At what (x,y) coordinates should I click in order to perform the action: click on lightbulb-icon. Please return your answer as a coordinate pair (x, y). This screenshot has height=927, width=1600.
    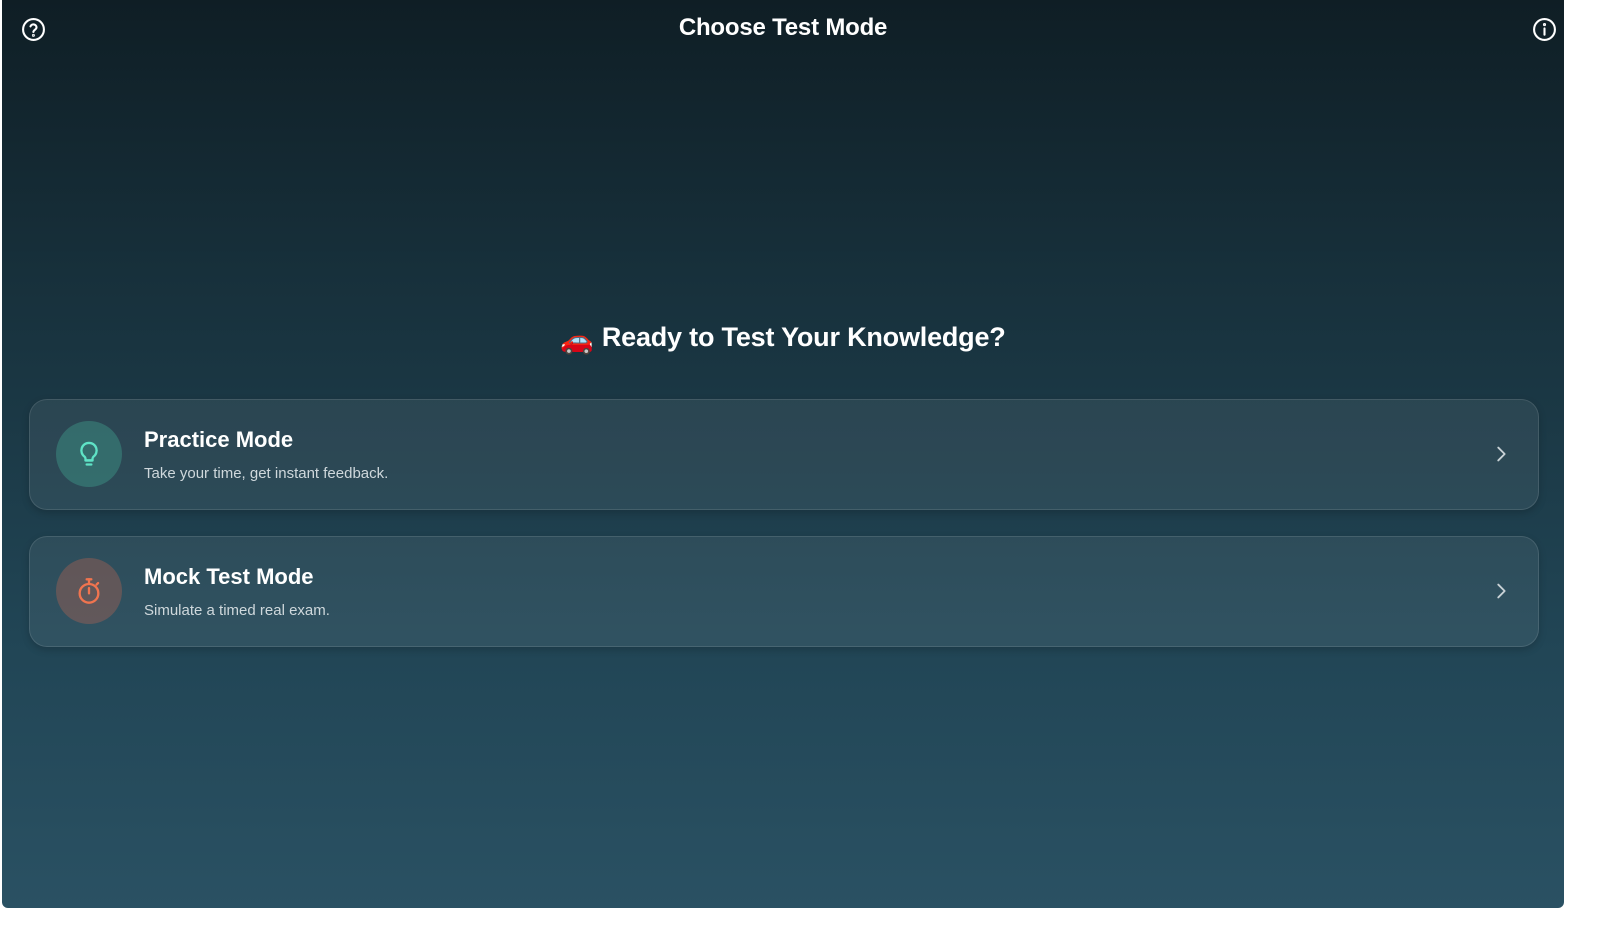
    Looking at the image, I should click on (89, 453).